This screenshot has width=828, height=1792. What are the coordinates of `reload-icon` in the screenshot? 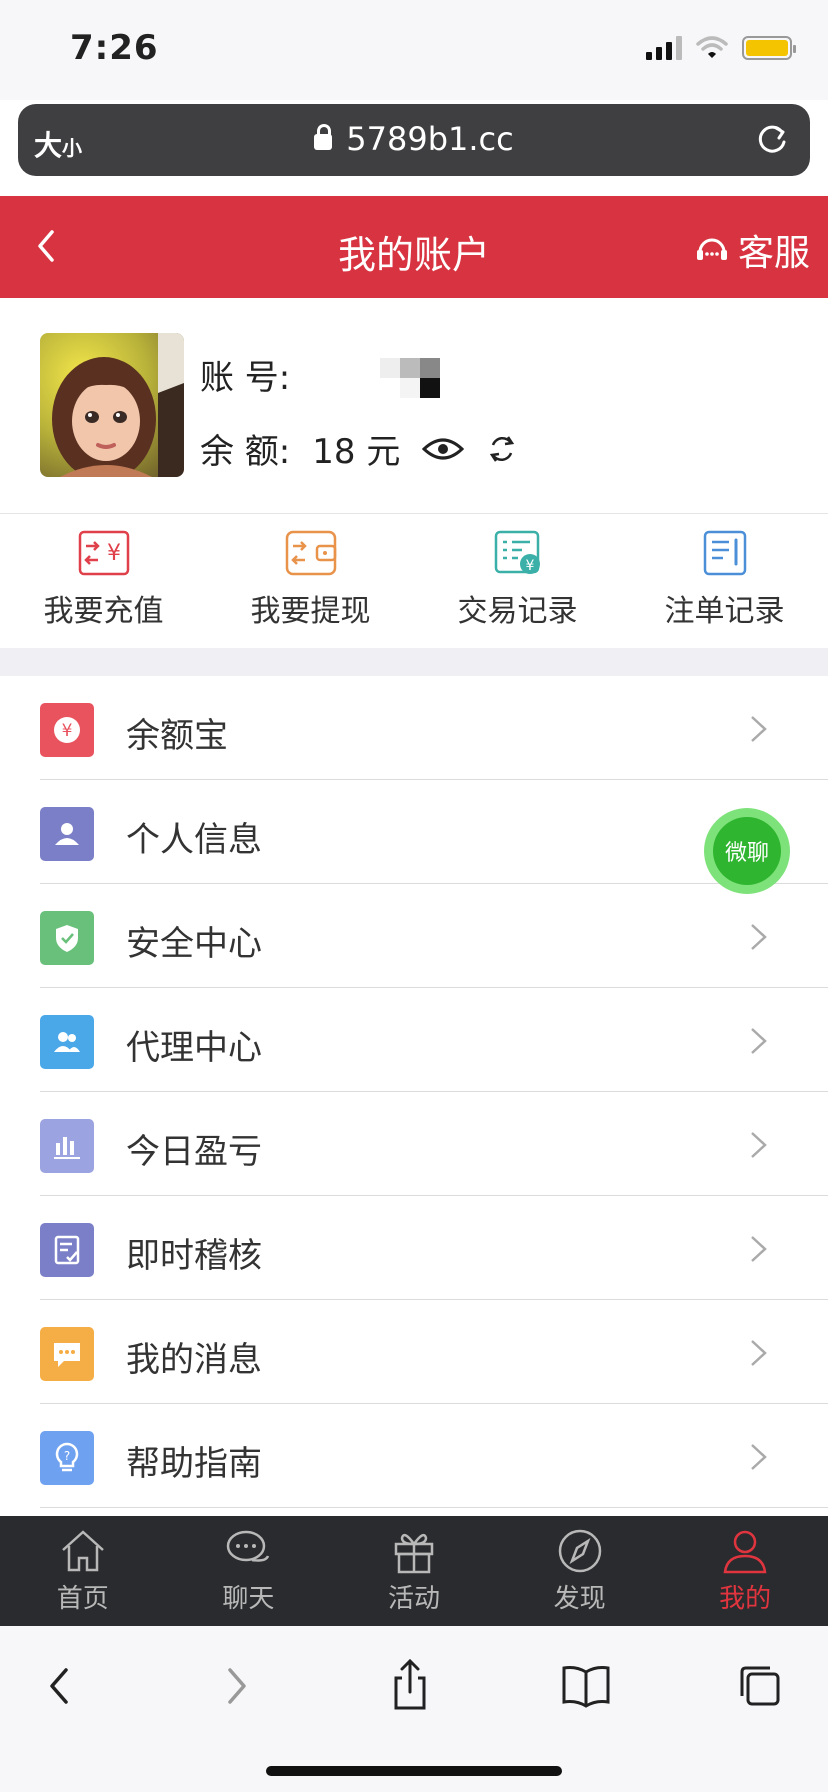 It's located at (772, 140).